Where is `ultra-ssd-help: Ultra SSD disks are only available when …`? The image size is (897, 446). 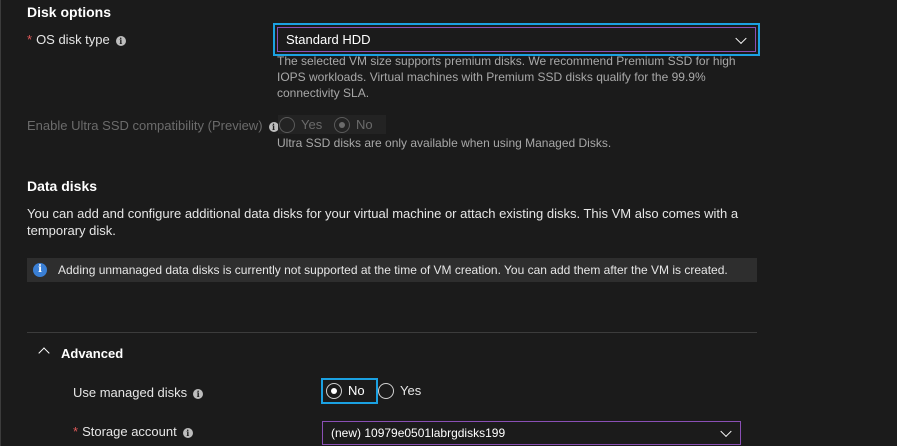 ultra-ssd-help: Ultra SSD disks are only available when … is located at coordinates (444, 143).